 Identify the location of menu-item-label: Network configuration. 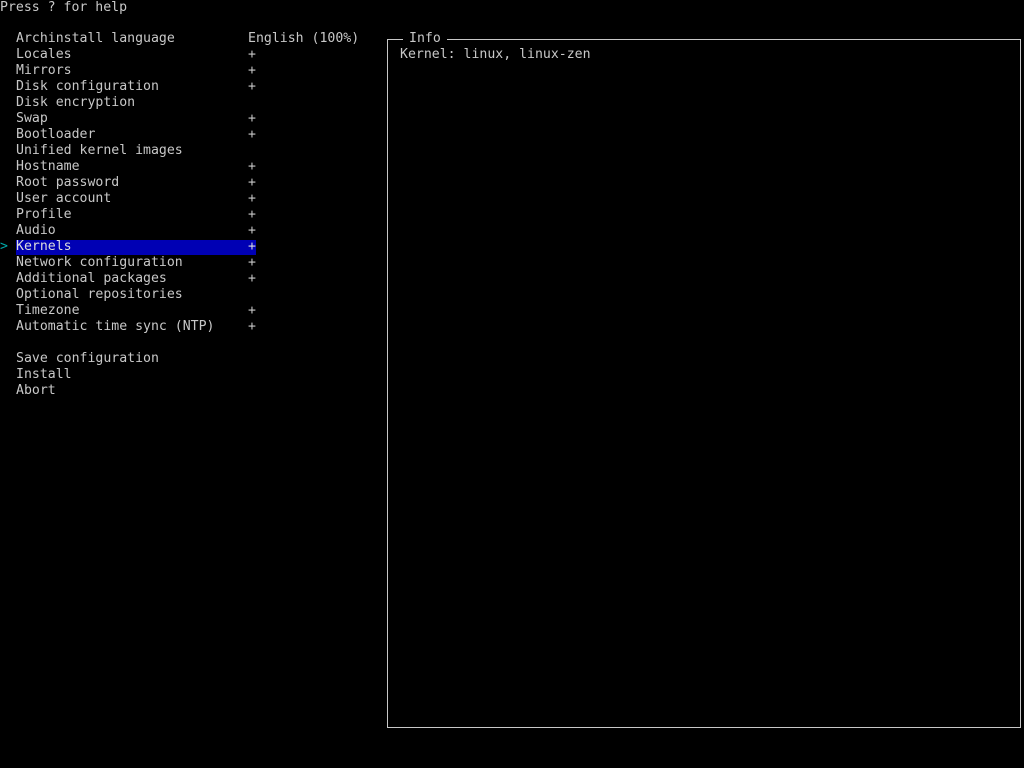
(99, 262).